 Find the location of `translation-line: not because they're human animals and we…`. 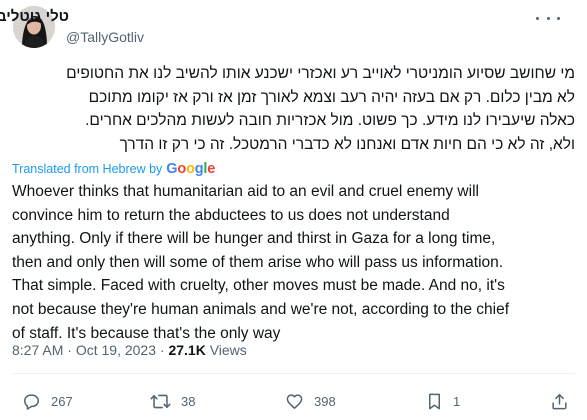

translation-line: not because they're human animals and we… is located at coordinates (261, 309).